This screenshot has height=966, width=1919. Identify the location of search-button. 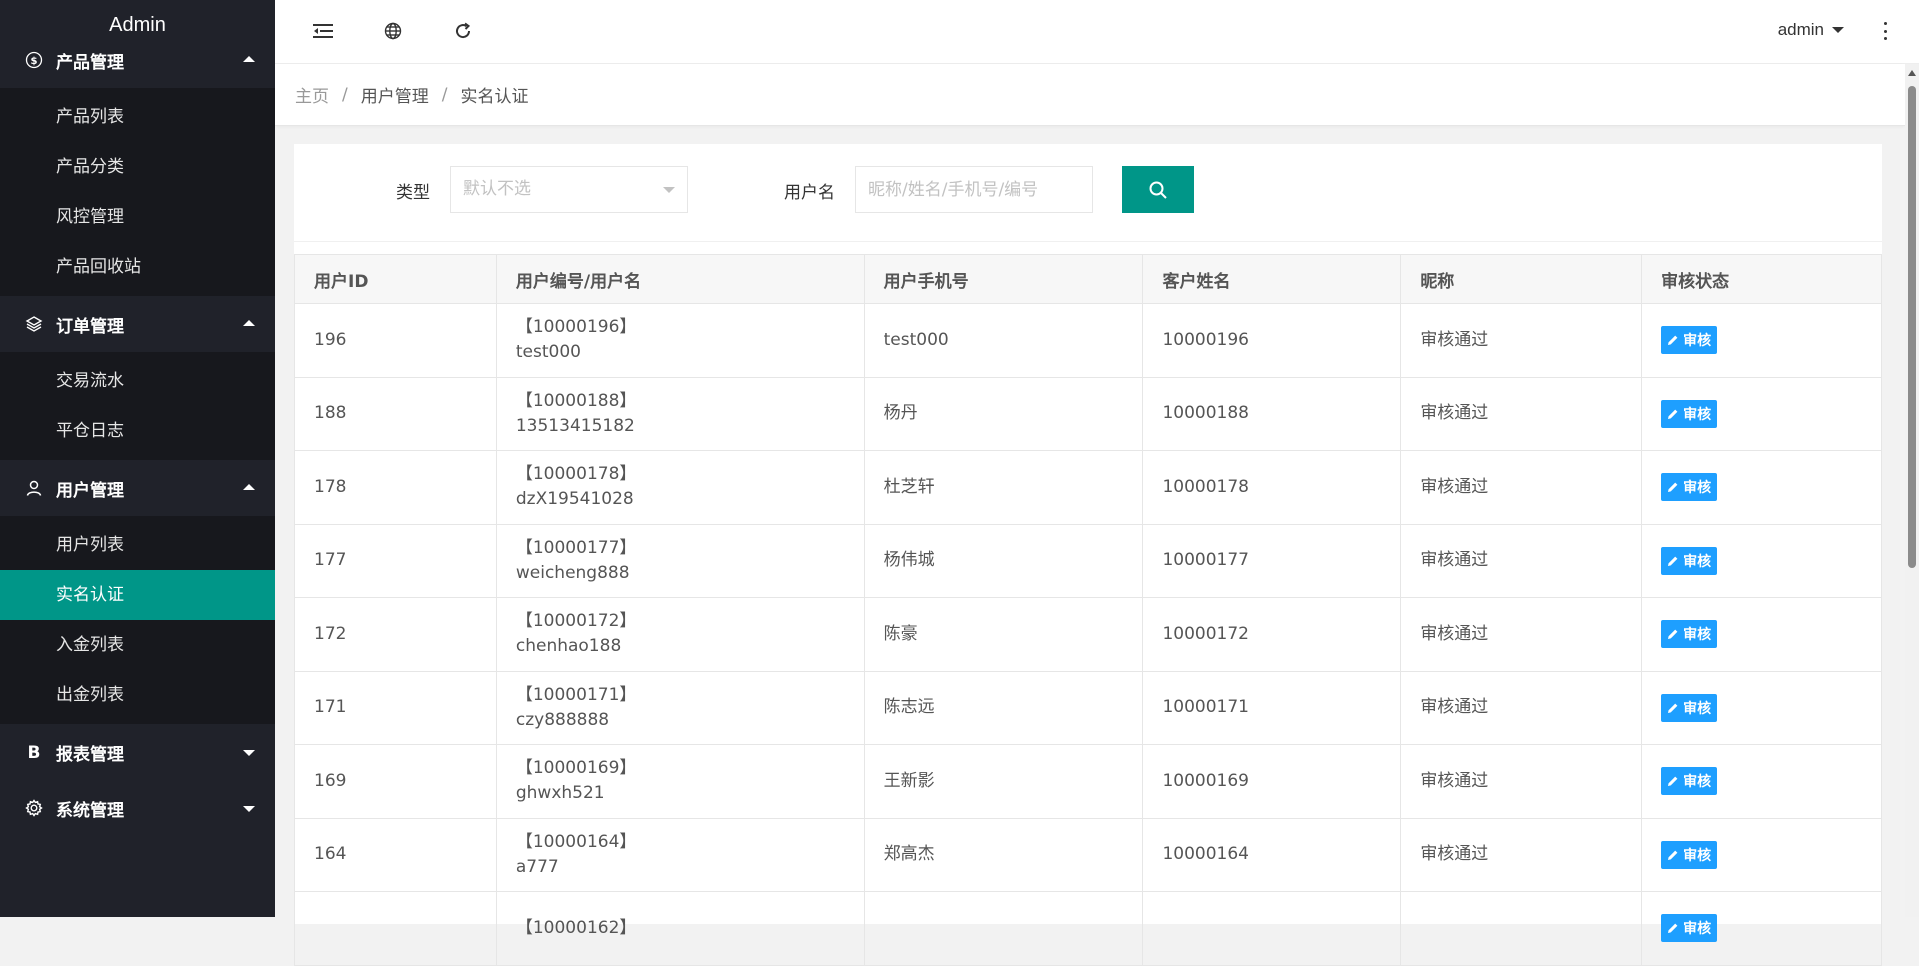
(1158, 189).